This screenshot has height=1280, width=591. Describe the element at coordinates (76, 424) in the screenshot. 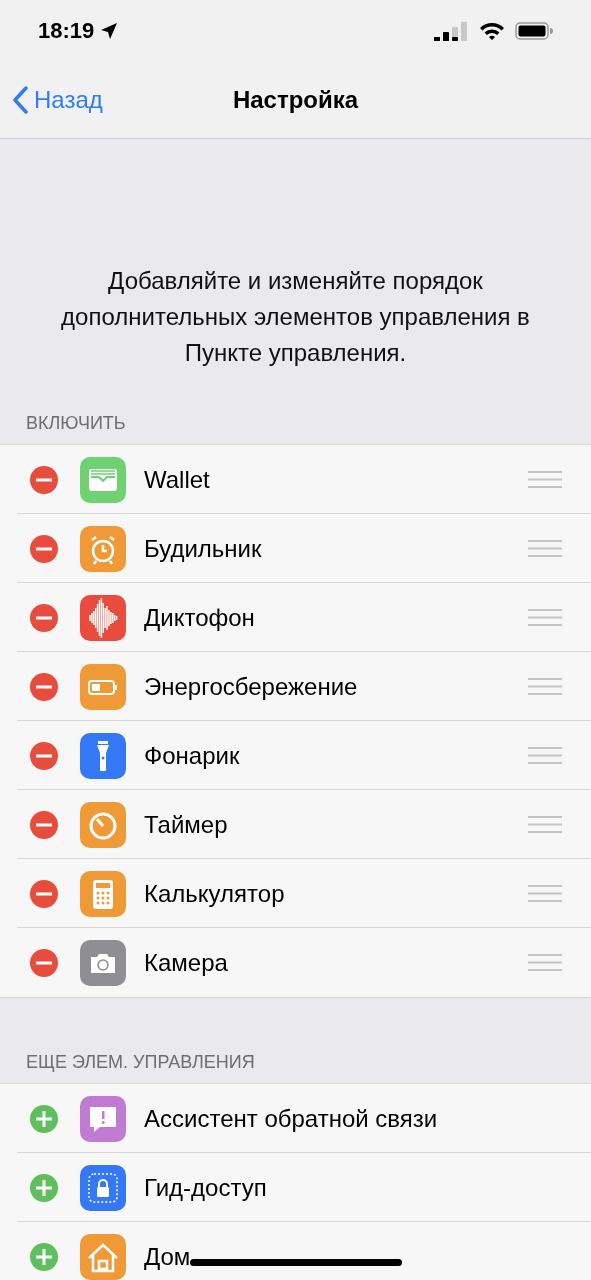

I see `section-header: ВКЛЮЧИТЬ` at that location.